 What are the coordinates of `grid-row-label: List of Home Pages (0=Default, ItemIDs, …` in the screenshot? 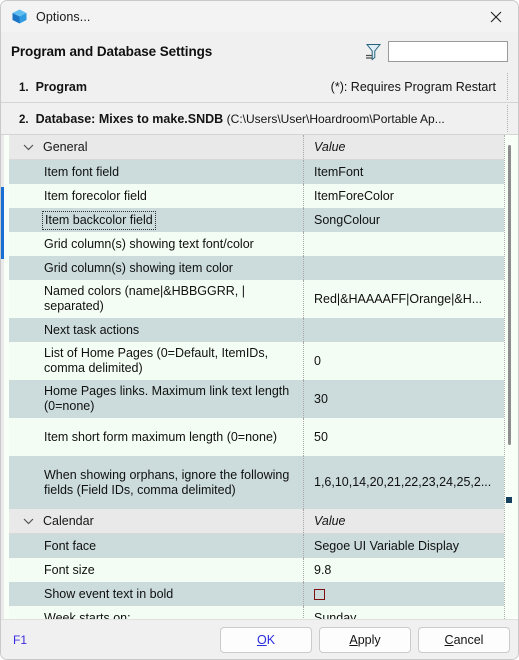 It's located at (156, 361).